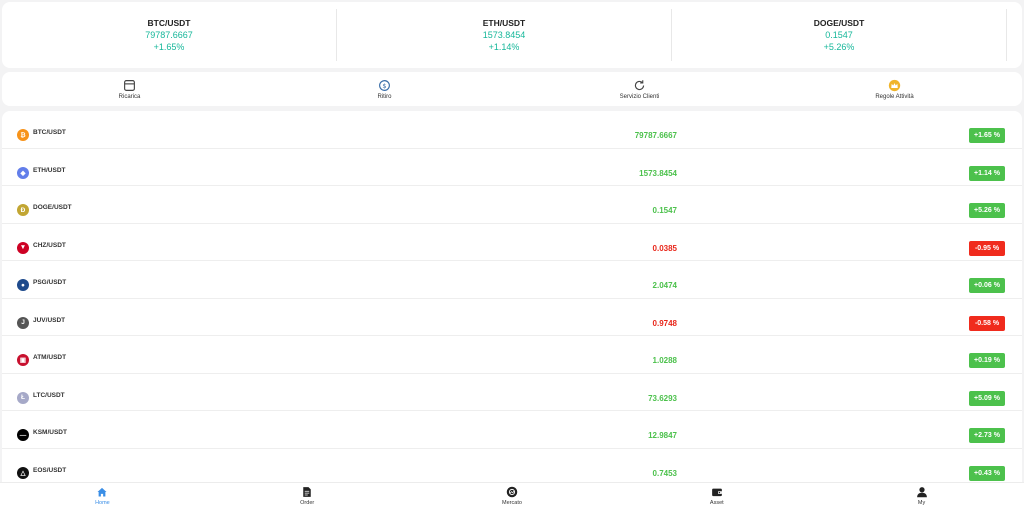 Image resolution: width=1024 pixels, height=508 pixels. Describe the element at coordinates (512, 280) in the screenshot. I see `market-row: ● PSG/USDT 2.0474 +0.06 %` at that location.